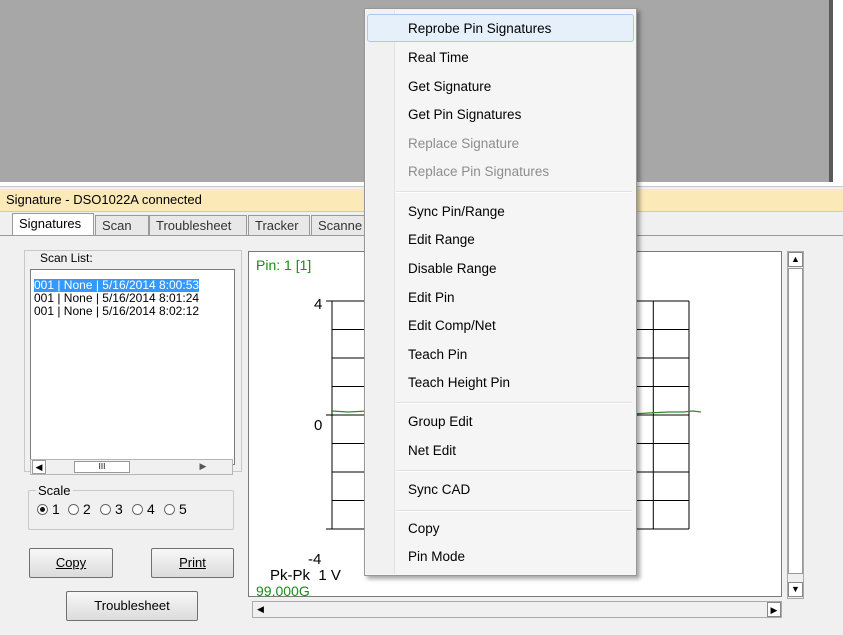 The image size is (843, 635). I want to click on menu-item-get-signature: Get Signature, so click(449, 86).